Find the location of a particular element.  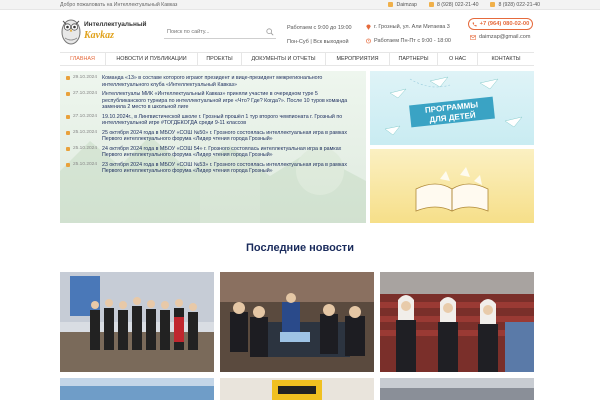

top-contact-phone: 8 (928) 022-21-40 is located at coordinates (453, 5).